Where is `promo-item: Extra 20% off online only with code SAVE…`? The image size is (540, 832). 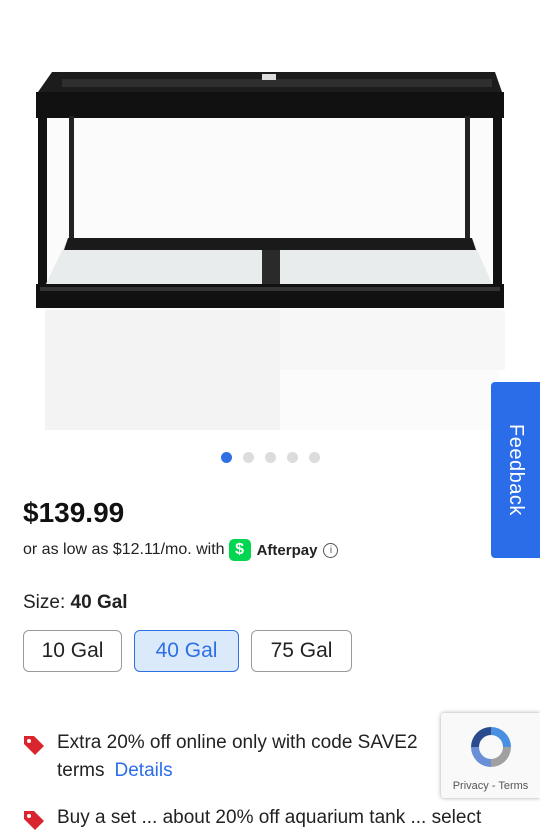 promo-item: Extra 20% off online only with code SAVE… is located at coordinates (232, 757).